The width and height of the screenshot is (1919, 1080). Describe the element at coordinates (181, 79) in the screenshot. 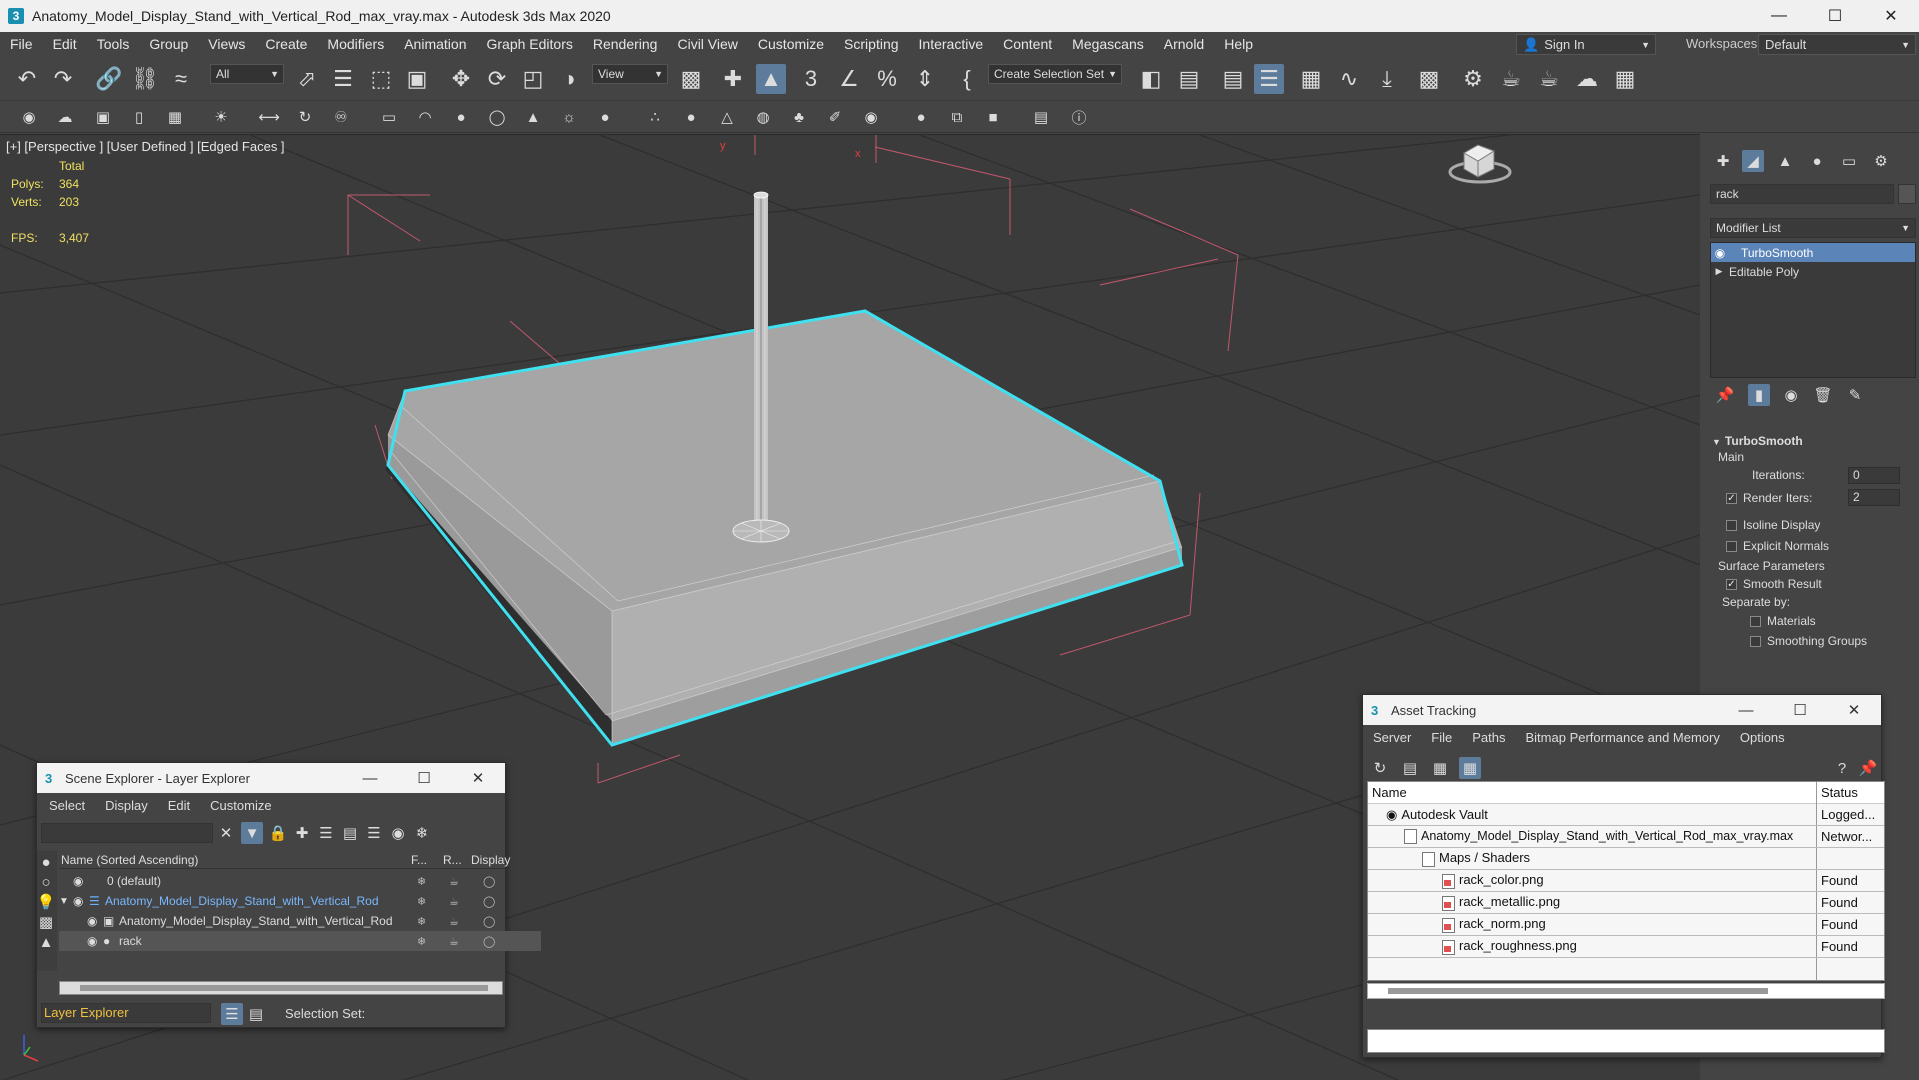

I see `bind-spacewarp-icon: ≈` at that location.